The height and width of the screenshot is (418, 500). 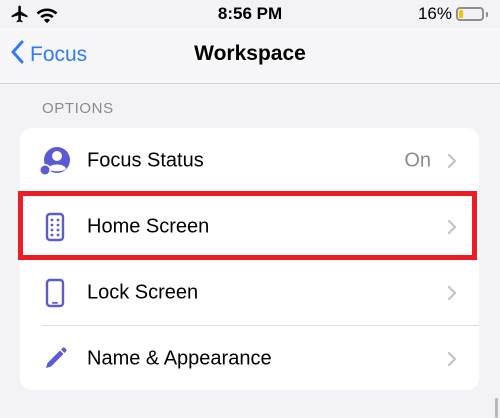 What do you see at coordinates (249, 160) in the screenshot?
I see `row-focus-status: Focus Status On` at bounding box center [249, 160].